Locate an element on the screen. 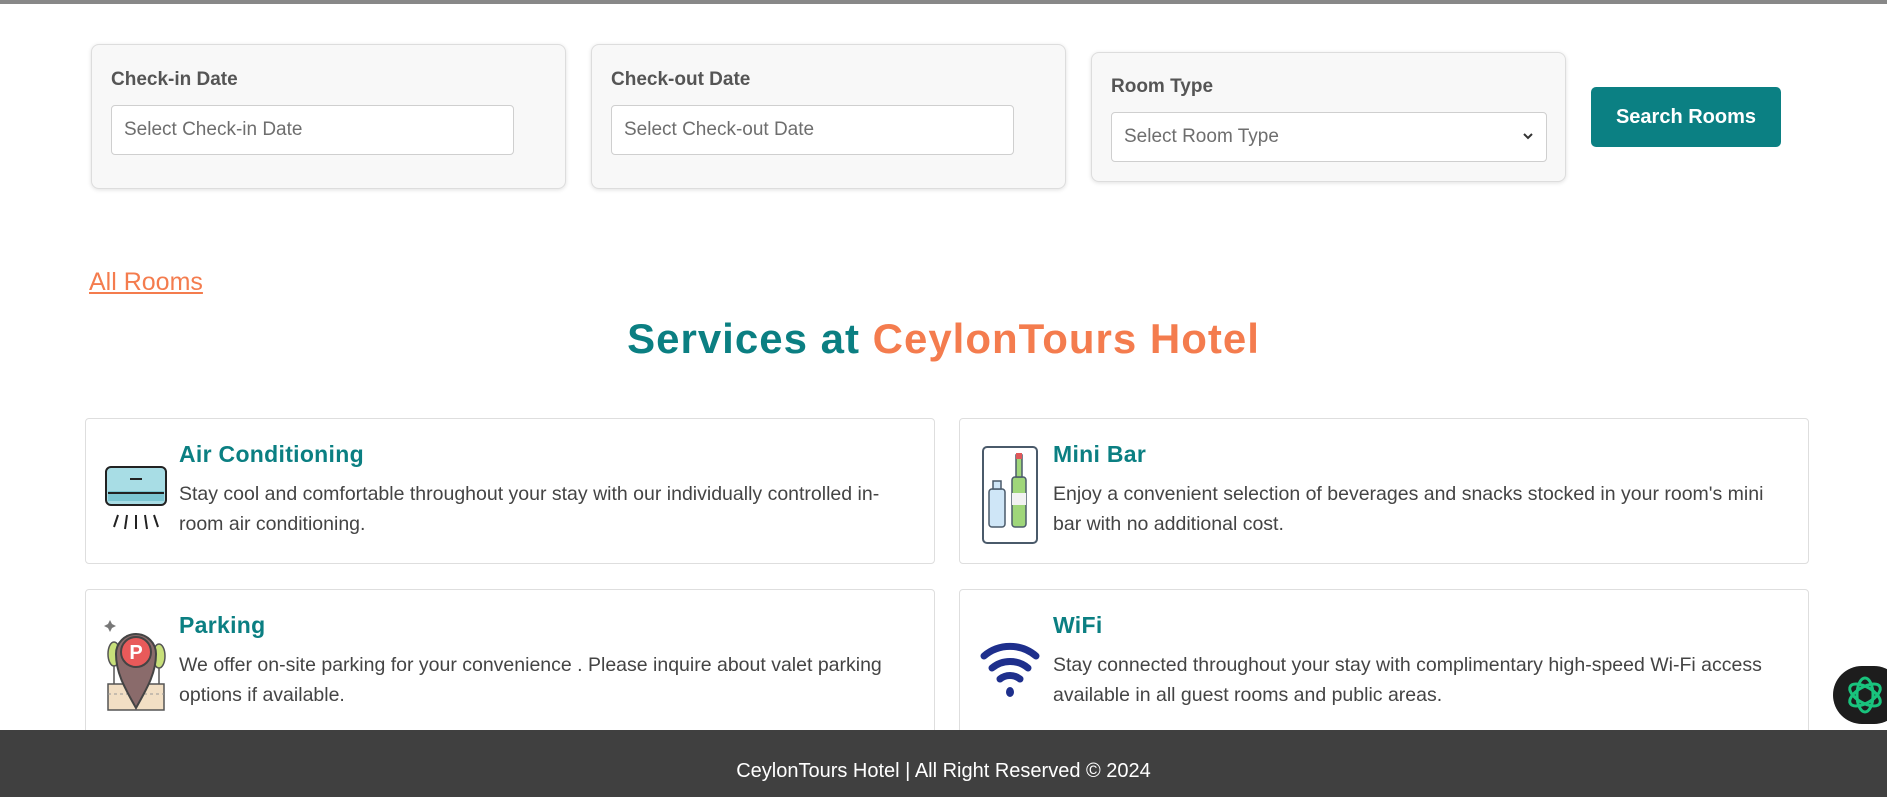  roomtype-selected-value: Select Room Type is located at coordinates (1201, 136).